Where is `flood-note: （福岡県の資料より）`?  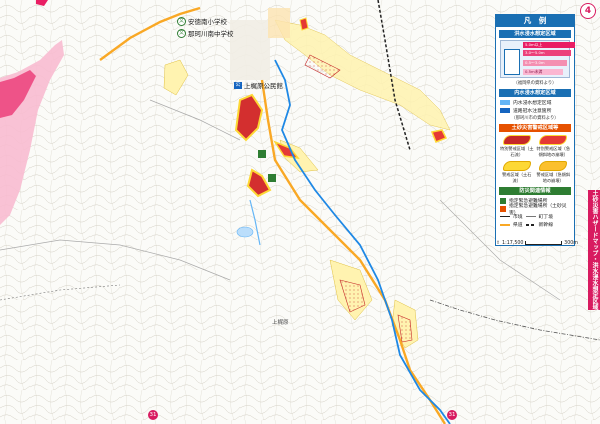
flood-note: （福岡県の資料より） is located at coordinates (535, 83).